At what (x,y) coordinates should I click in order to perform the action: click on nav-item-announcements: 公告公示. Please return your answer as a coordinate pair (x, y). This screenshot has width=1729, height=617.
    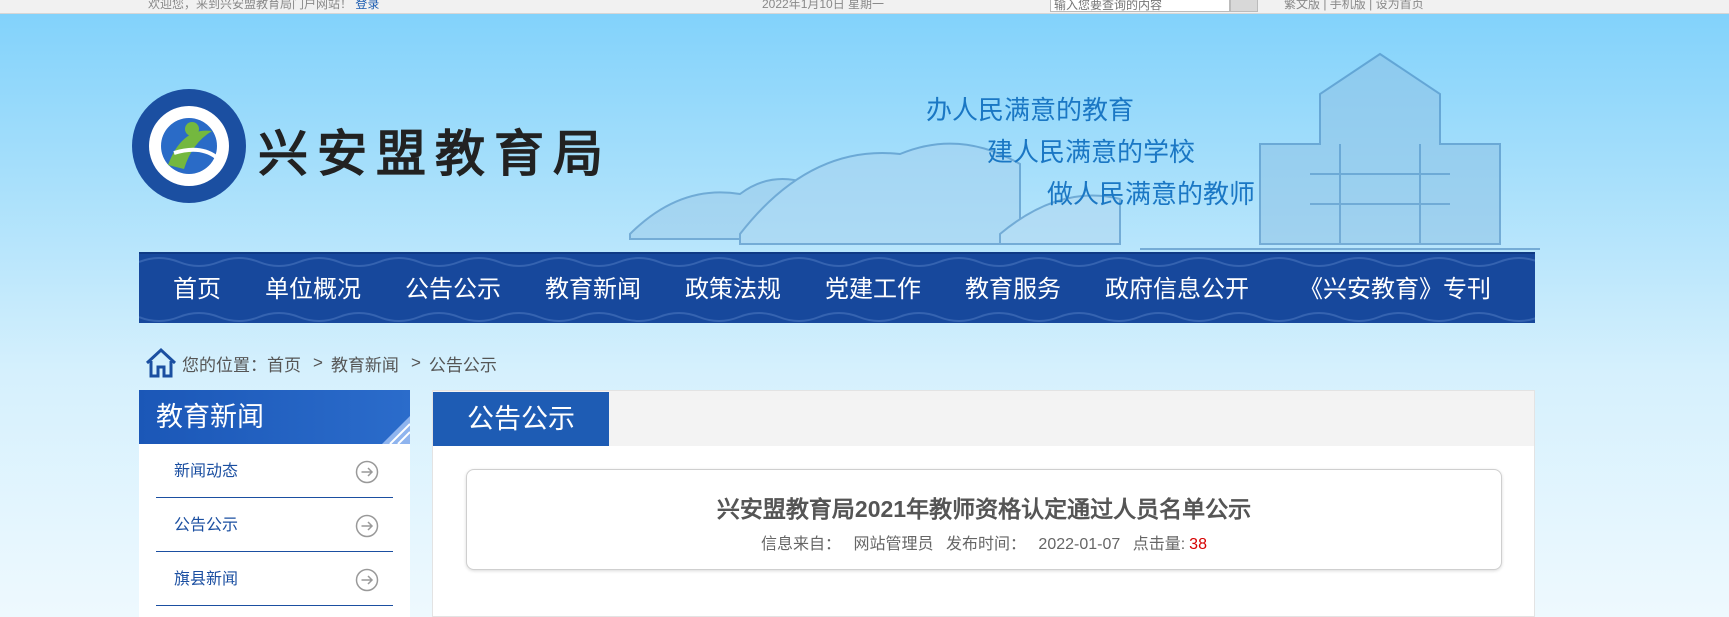
    Looking at the image, I should click on (453, 289).